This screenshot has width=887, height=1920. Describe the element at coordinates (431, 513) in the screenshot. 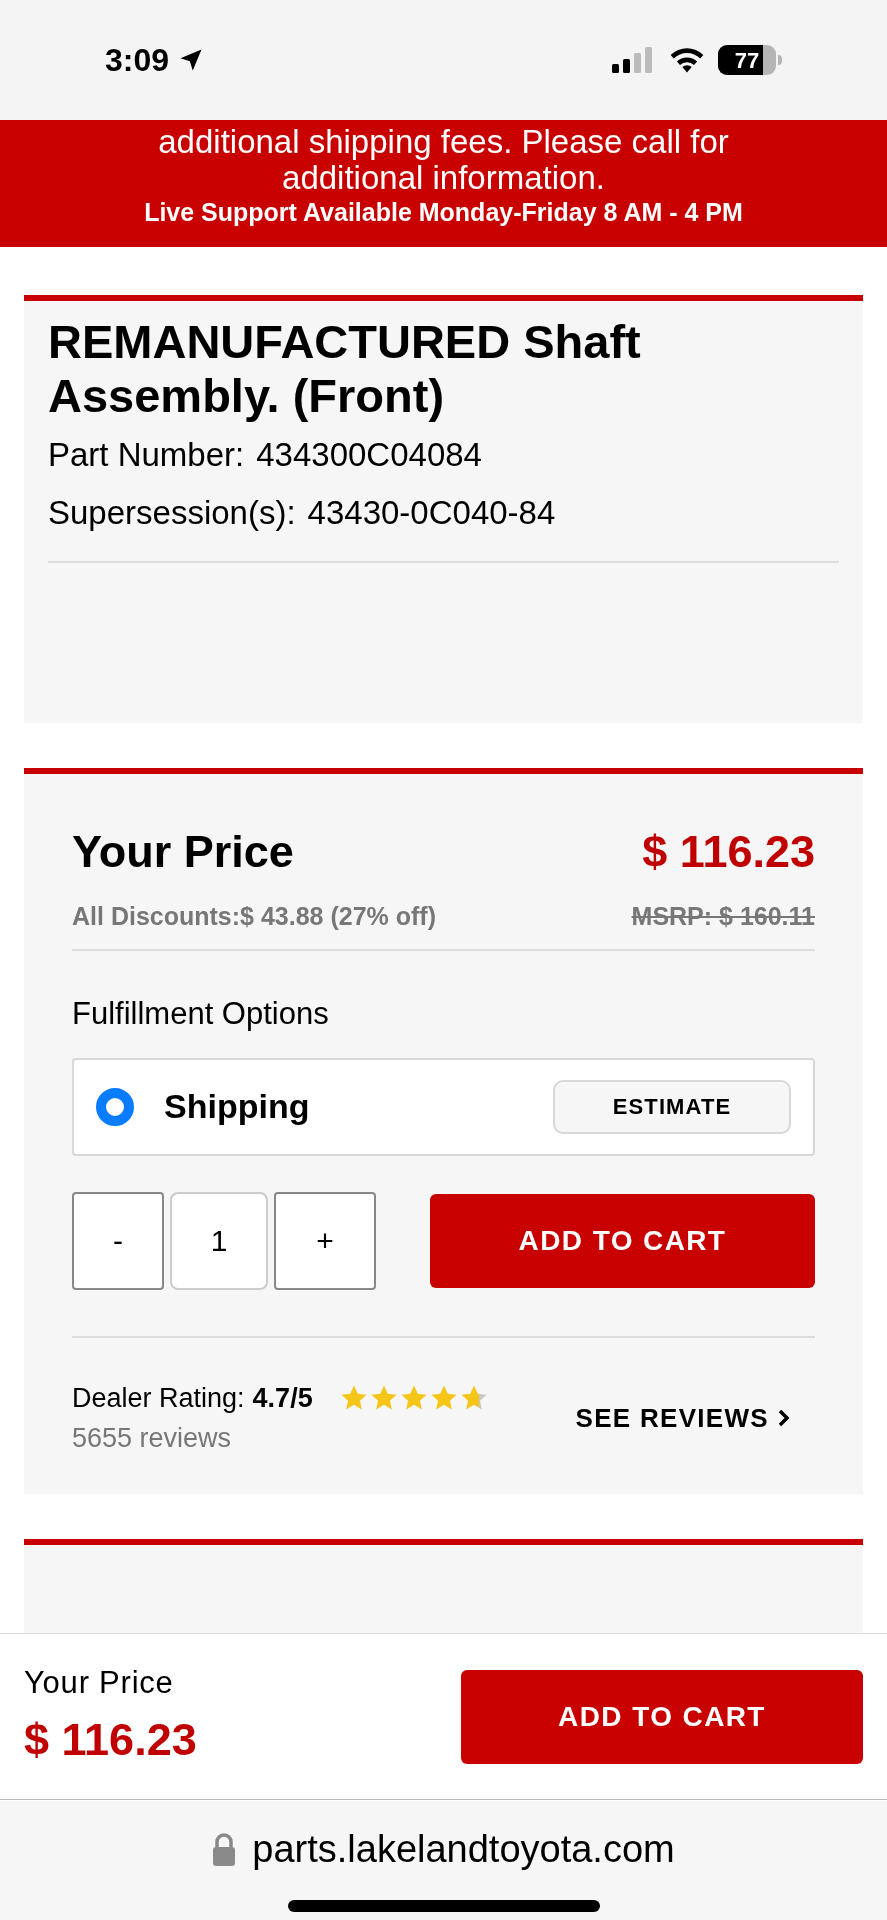

I see `supersession-value: 43430-0C040-84` at that location.